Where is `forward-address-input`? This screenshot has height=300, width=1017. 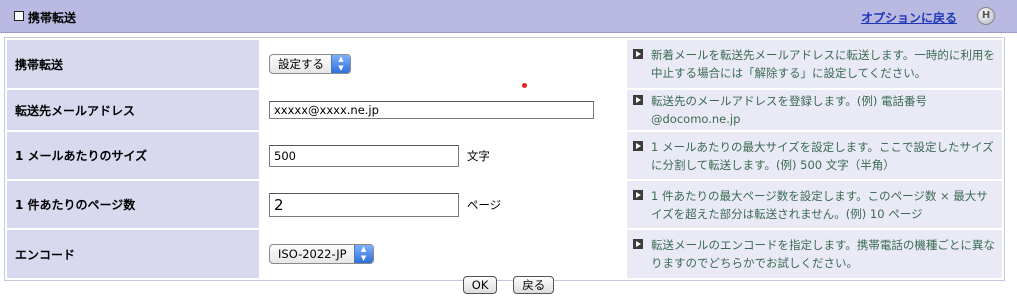
forward-address-input is located at coordinates (431, 110).